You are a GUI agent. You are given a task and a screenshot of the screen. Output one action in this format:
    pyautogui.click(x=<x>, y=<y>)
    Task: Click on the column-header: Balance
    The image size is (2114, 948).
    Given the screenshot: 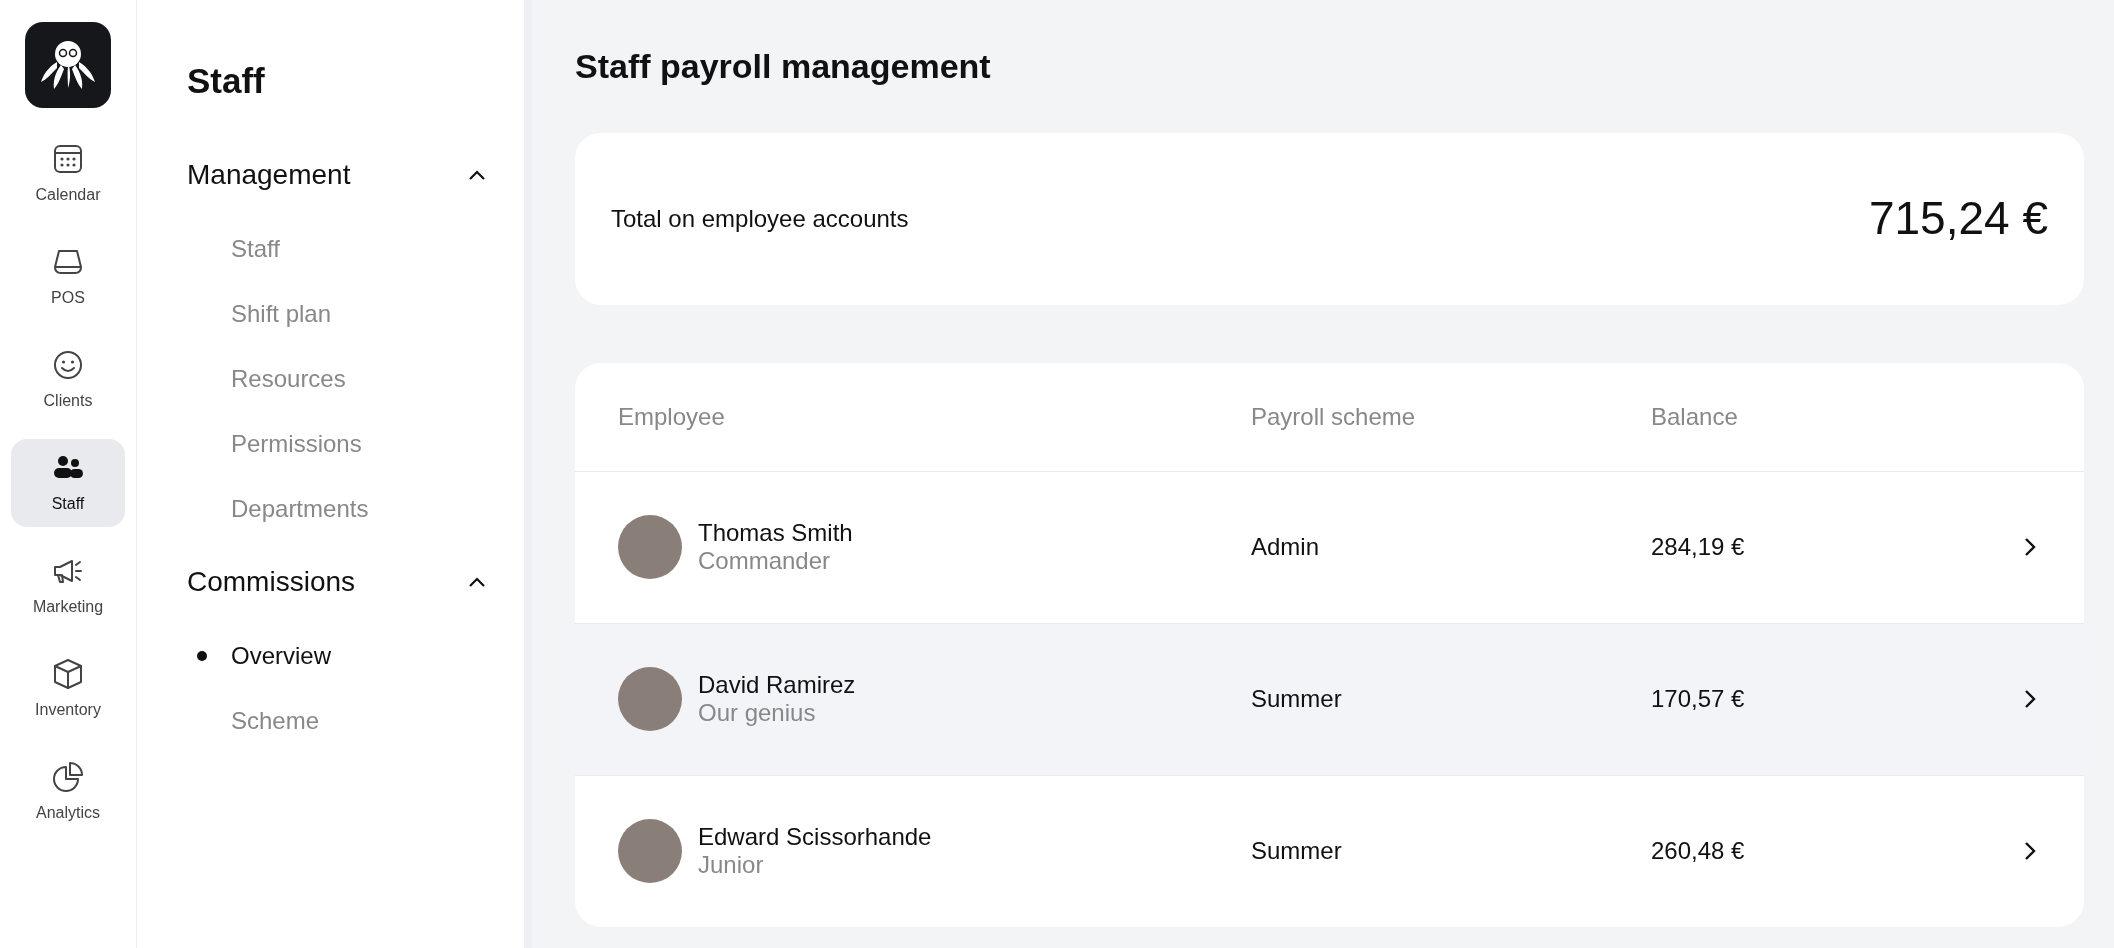 What is the action you would take?
    pyautogui.click(x=1694, y=416)
    